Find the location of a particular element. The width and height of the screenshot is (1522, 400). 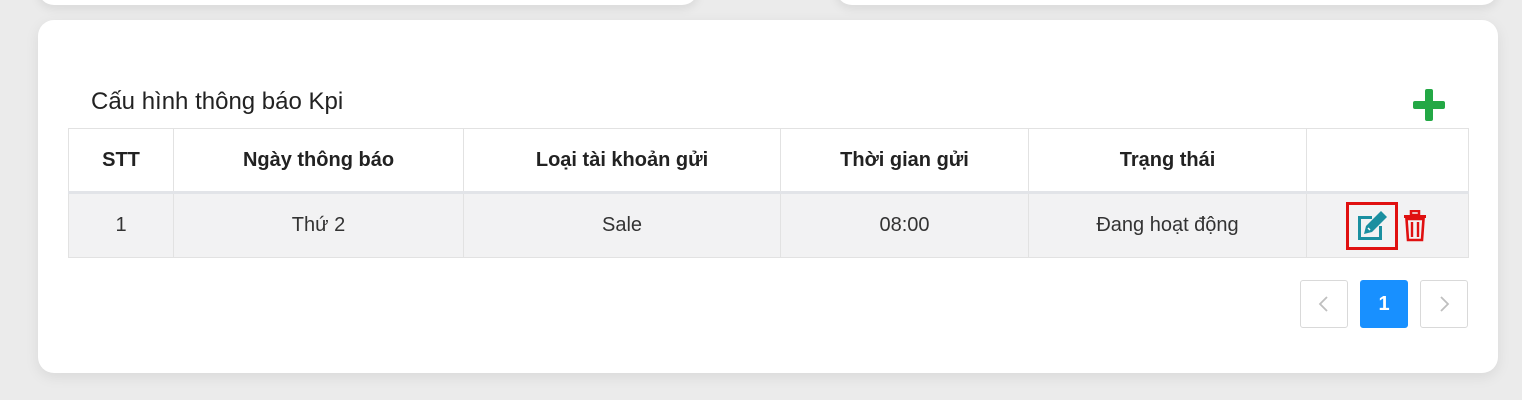

cell-actions is located at coordinates (1387, 225).